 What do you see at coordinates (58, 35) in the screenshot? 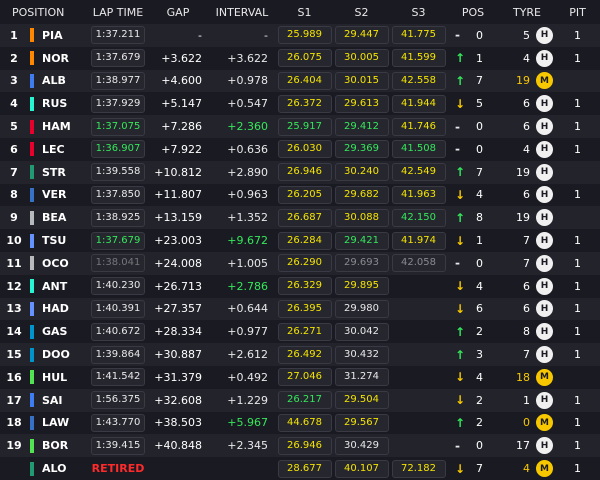
I see `driver-cell: PIA` at bounding box center [58, 35].